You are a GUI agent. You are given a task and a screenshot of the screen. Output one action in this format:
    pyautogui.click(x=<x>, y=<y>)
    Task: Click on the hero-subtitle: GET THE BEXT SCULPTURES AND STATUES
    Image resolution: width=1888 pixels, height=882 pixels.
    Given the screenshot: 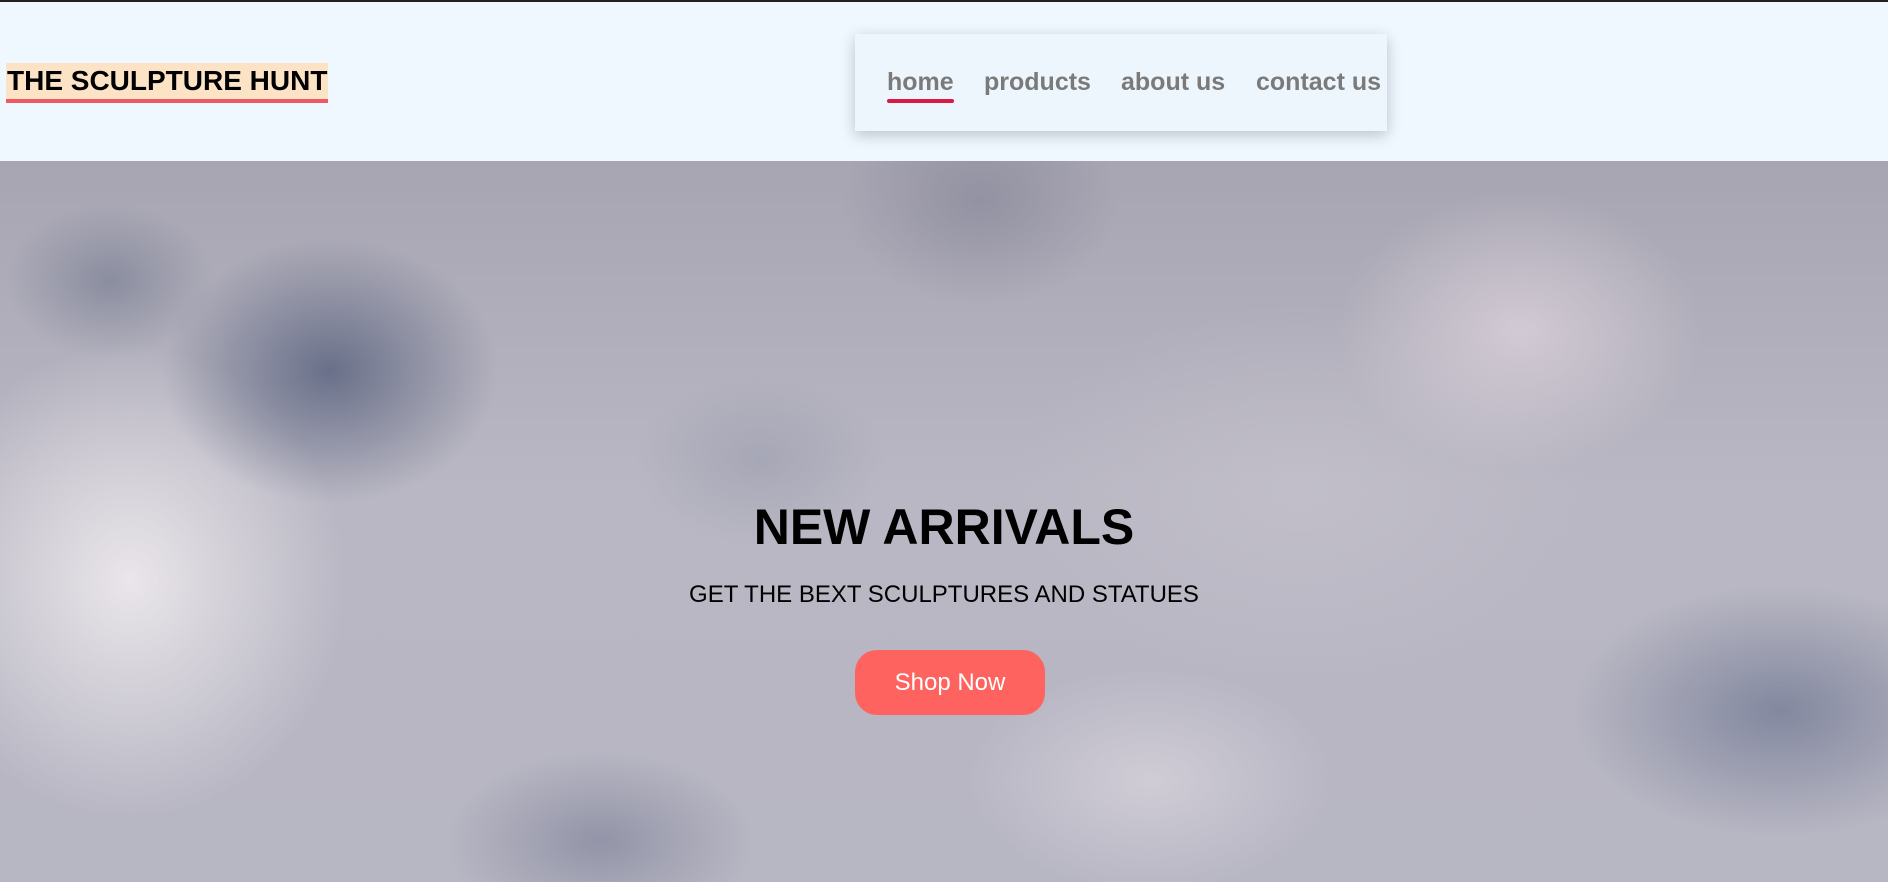 What is the action you would take?
    pyautogui.click(x=944, y=594)
    